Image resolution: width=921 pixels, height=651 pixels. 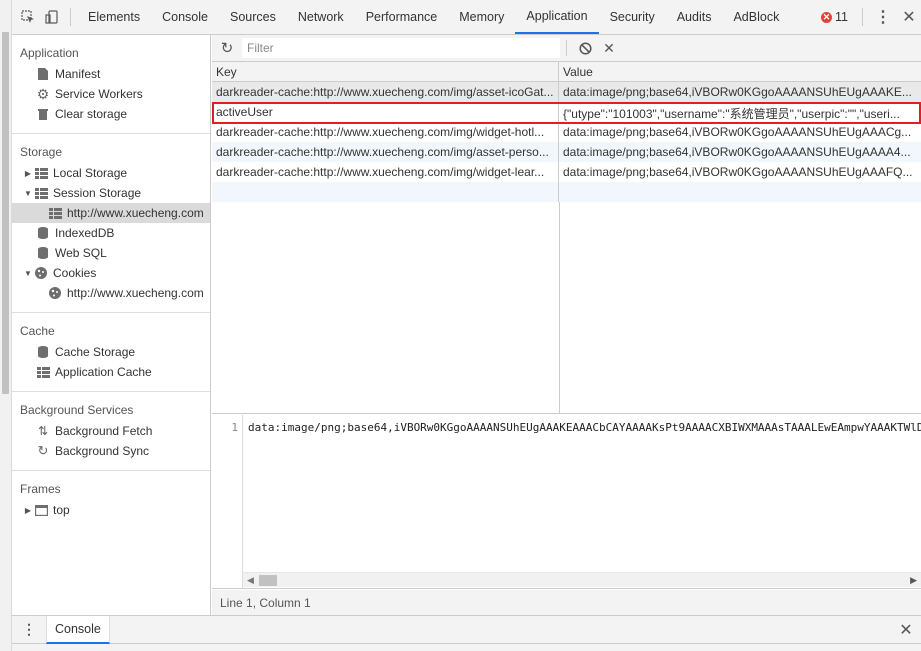 What do you see at coordinates (28, 17) in the screenshot?
I see `inspect-icon` at bounding box center [28, 17].